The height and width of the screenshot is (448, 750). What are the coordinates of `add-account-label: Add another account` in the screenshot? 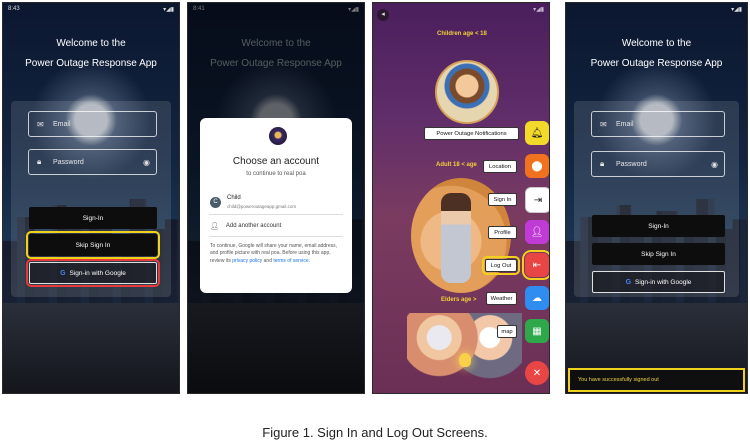 It's located at (253, 226).